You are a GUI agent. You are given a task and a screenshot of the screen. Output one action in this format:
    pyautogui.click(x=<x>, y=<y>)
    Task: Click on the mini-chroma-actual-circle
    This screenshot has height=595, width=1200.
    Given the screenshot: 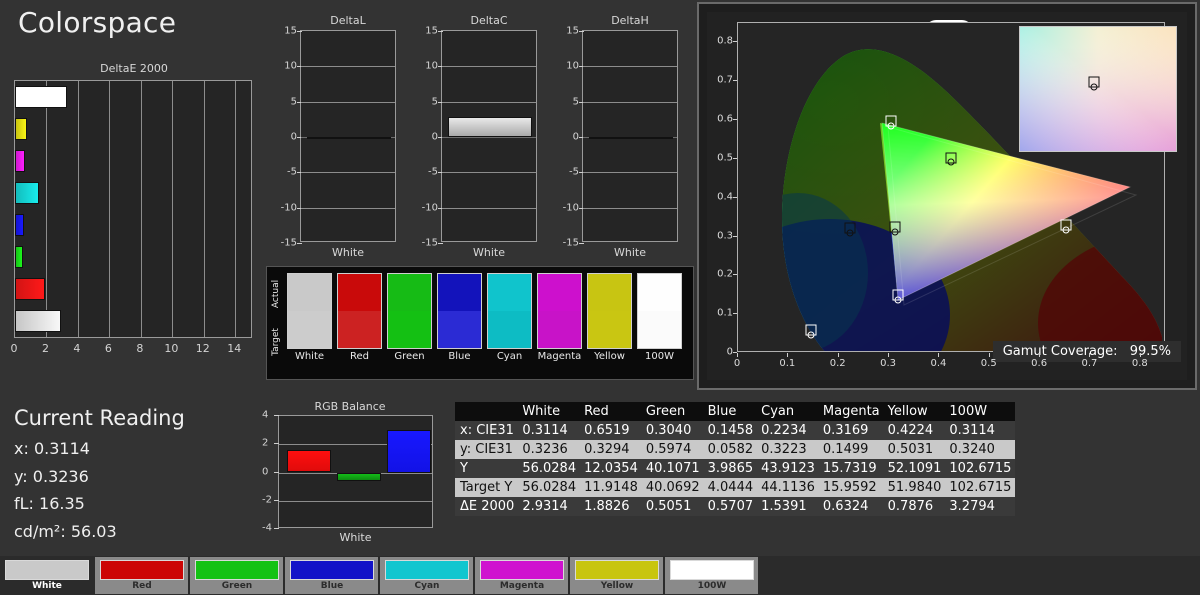 What is the action you would take?
    pyautogui.click(x=1094, y=87)
    